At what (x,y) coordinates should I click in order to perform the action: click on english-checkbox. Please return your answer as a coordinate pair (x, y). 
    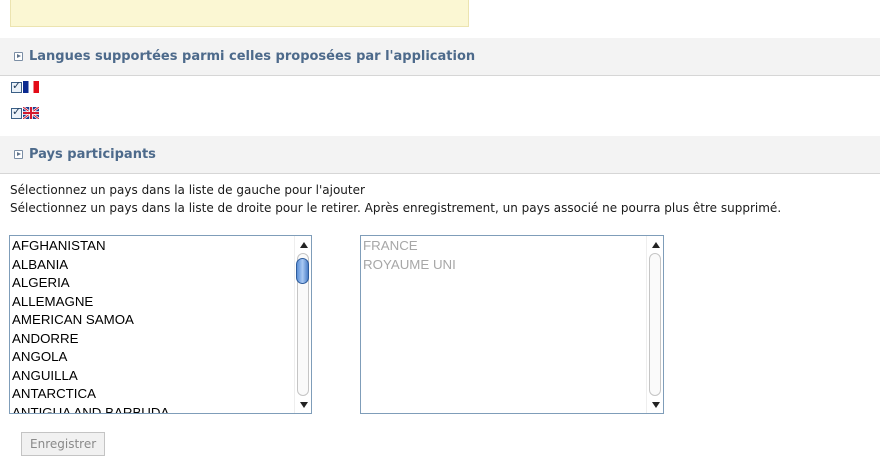
    Looking at the image, I should click on (16, 112).